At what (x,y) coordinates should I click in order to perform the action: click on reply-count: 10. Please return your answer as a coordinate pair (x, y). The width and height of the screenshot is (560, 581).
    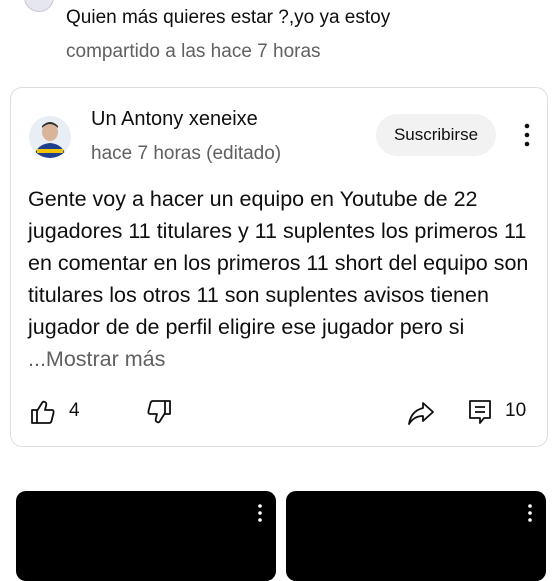
    Looking at the image, I should click on (516, 410).